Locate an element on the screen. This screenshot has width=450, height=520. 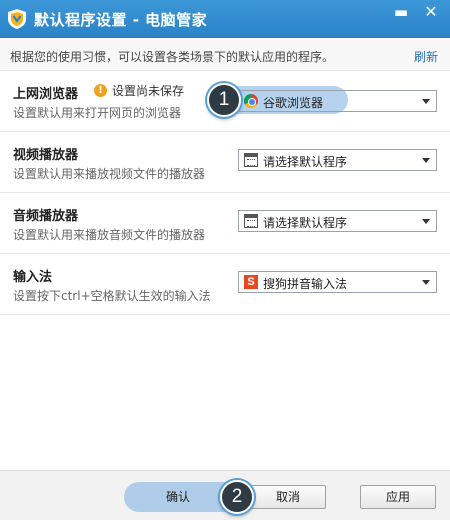
confirm-button: 确认 is located at coordinates (178, 497).